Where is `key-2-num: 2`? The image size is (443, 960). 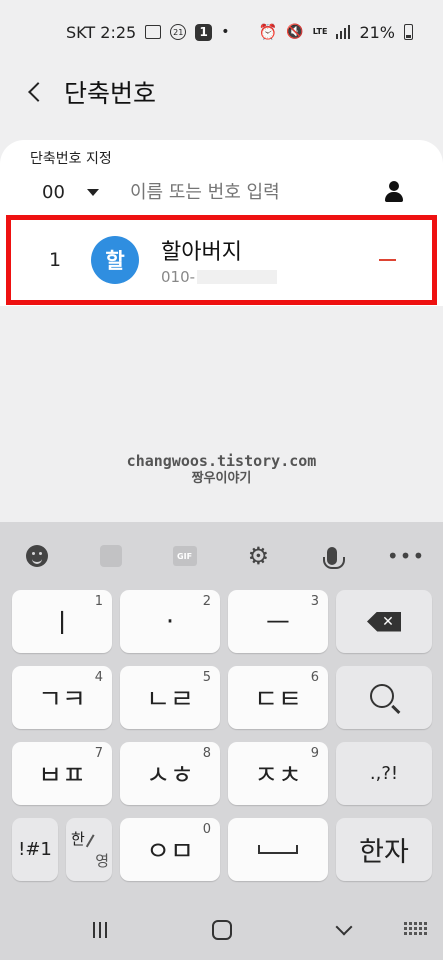 key-2-num: 2 is located at coordinates (206, 601).